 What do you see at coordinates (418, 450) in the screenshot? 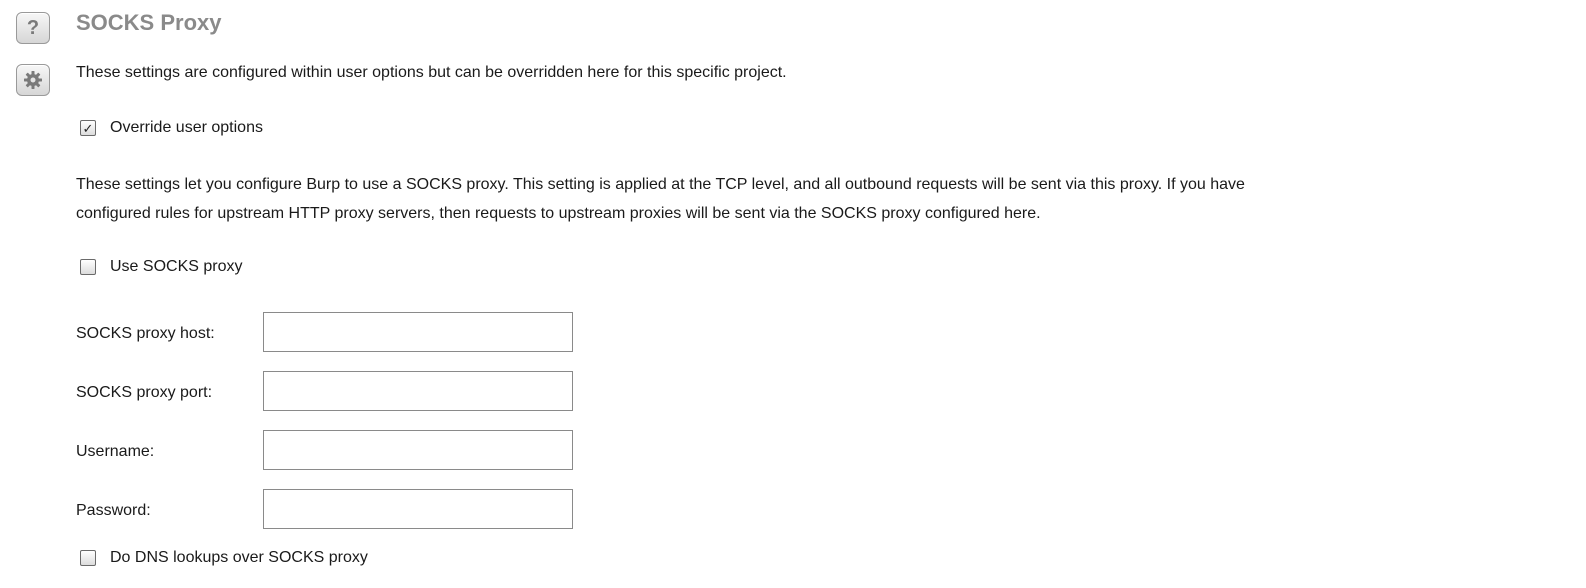
I see `username-input` at bounding box center [418, 450].